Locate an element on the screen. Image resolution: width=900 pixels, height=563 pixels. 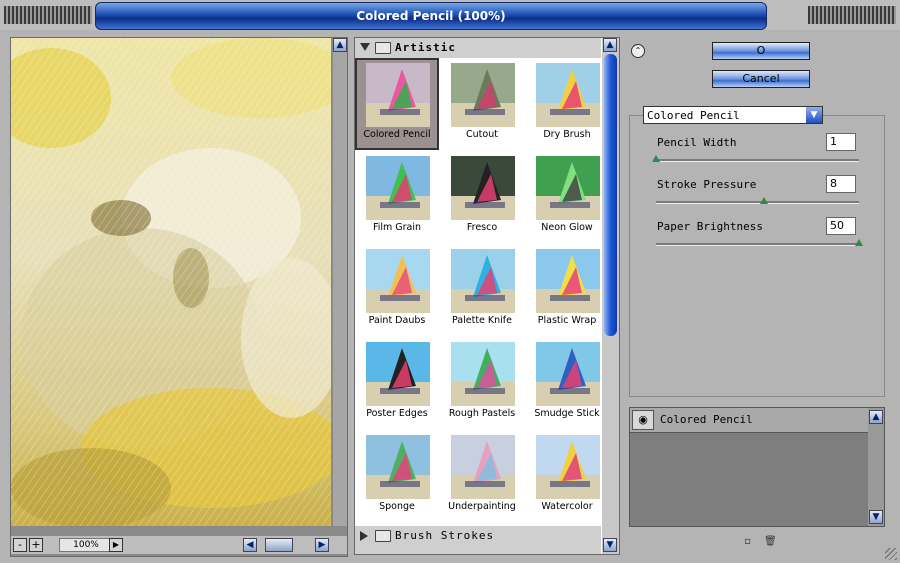
filter-name-label: Neon Glow is located at coordinates (567, 227).